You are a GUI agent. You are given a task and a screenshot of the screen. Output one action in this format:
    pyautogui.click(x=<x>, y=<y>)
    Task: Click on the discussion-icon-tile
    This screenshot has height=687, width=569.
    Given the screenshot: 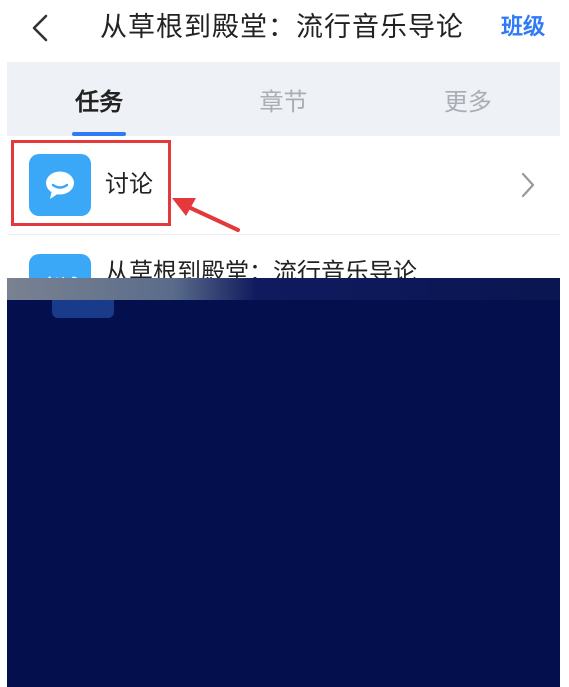 What is the action you would take?
    pyautogui.click(x=60, y=185)
    